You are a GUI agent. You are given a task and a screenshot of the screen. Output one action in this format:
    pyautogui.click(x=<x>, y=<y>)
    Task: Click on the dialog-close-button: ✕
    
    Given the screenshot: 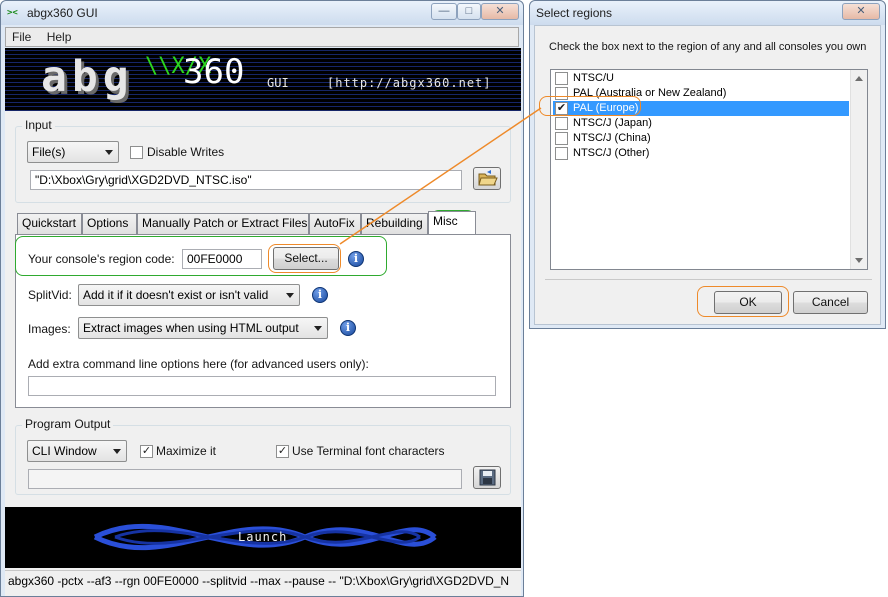 What is the action you would take?
    pyautogui.click(x=861, y=11)
    